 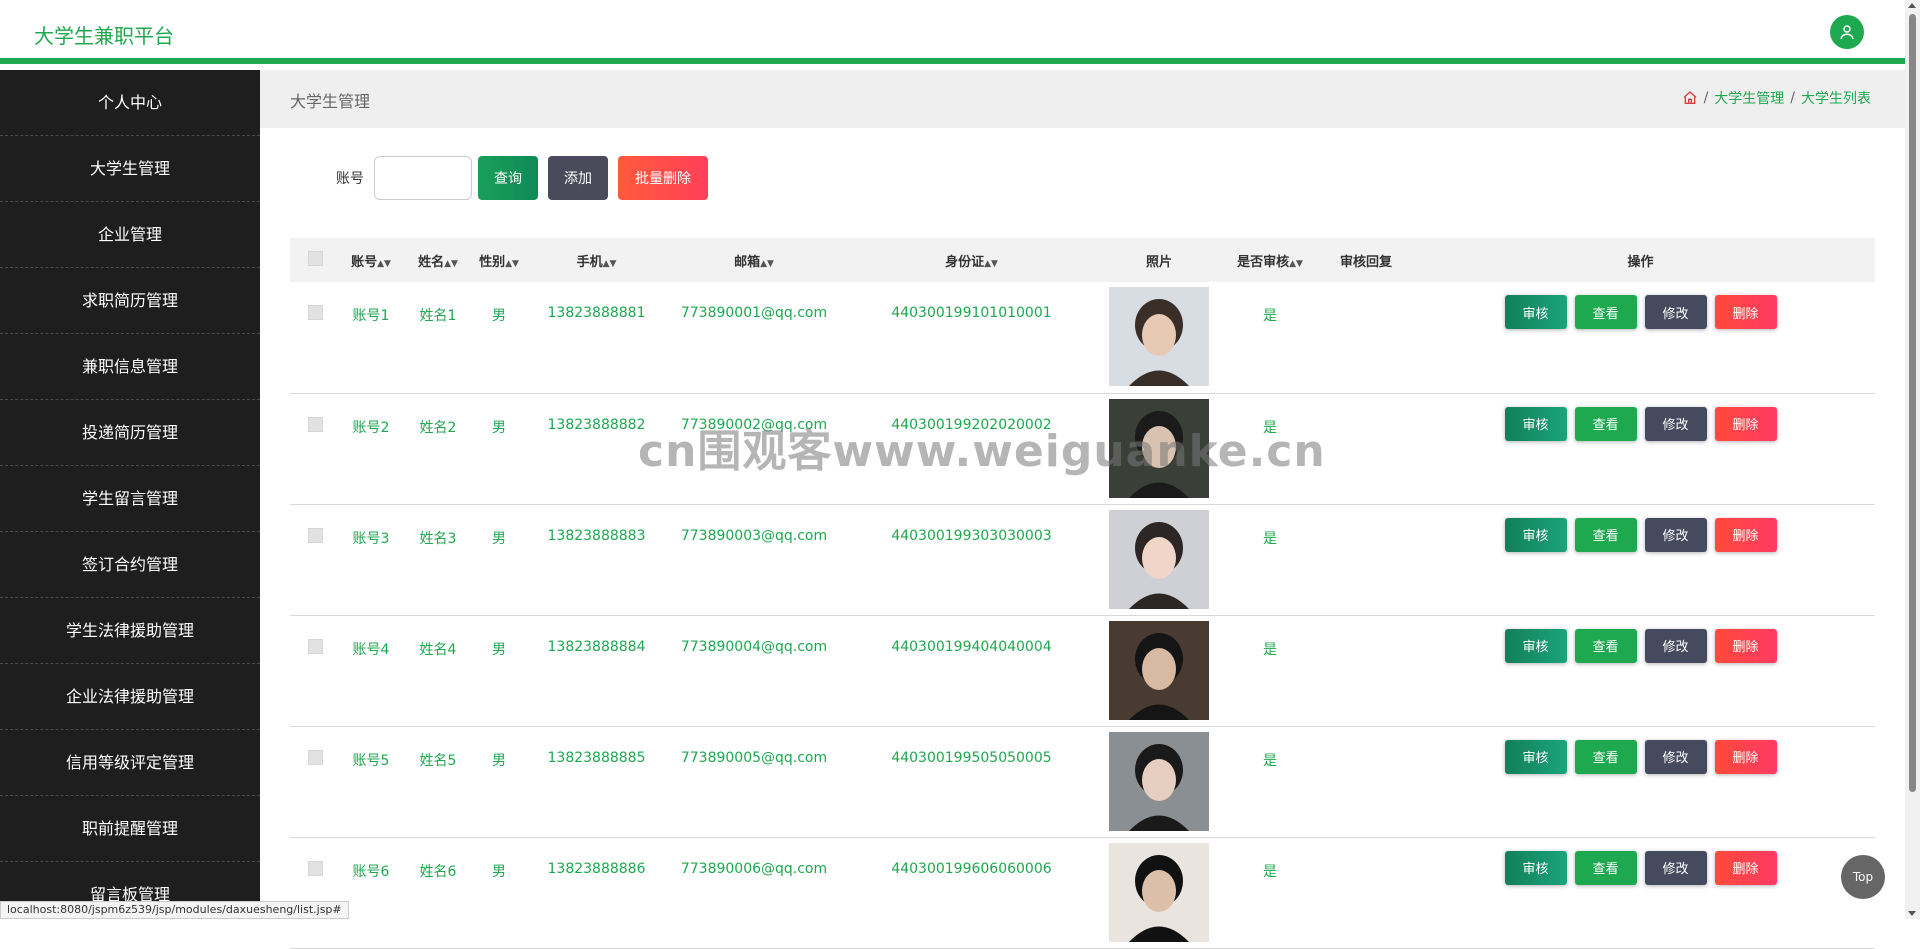 What do you see at coordinates (438, 260) in the screenshot?
I see `header-name: 姓名▲▼` at bounding box center [438, 260].